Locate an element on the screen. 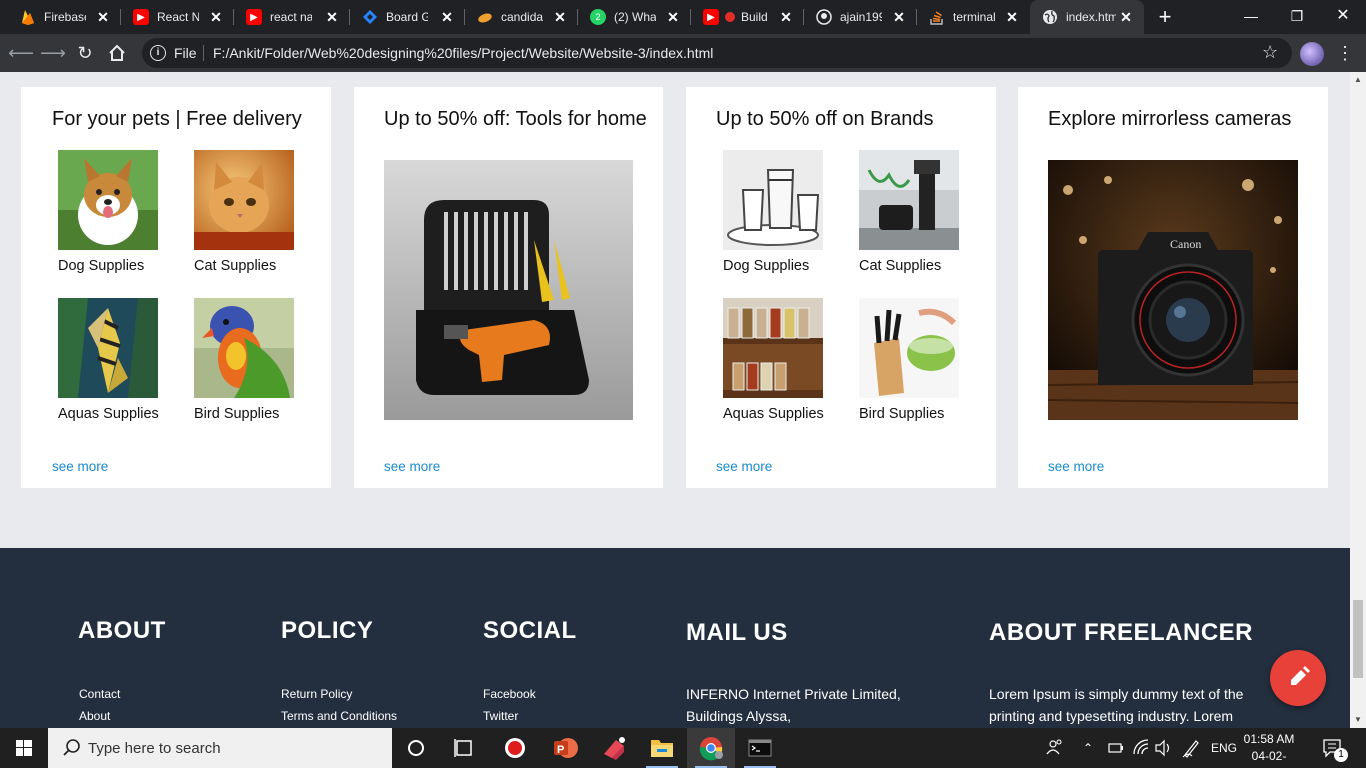 This screenshot has height=768, width=1366. minimize-button: — is located at coordinates (1251, 17).